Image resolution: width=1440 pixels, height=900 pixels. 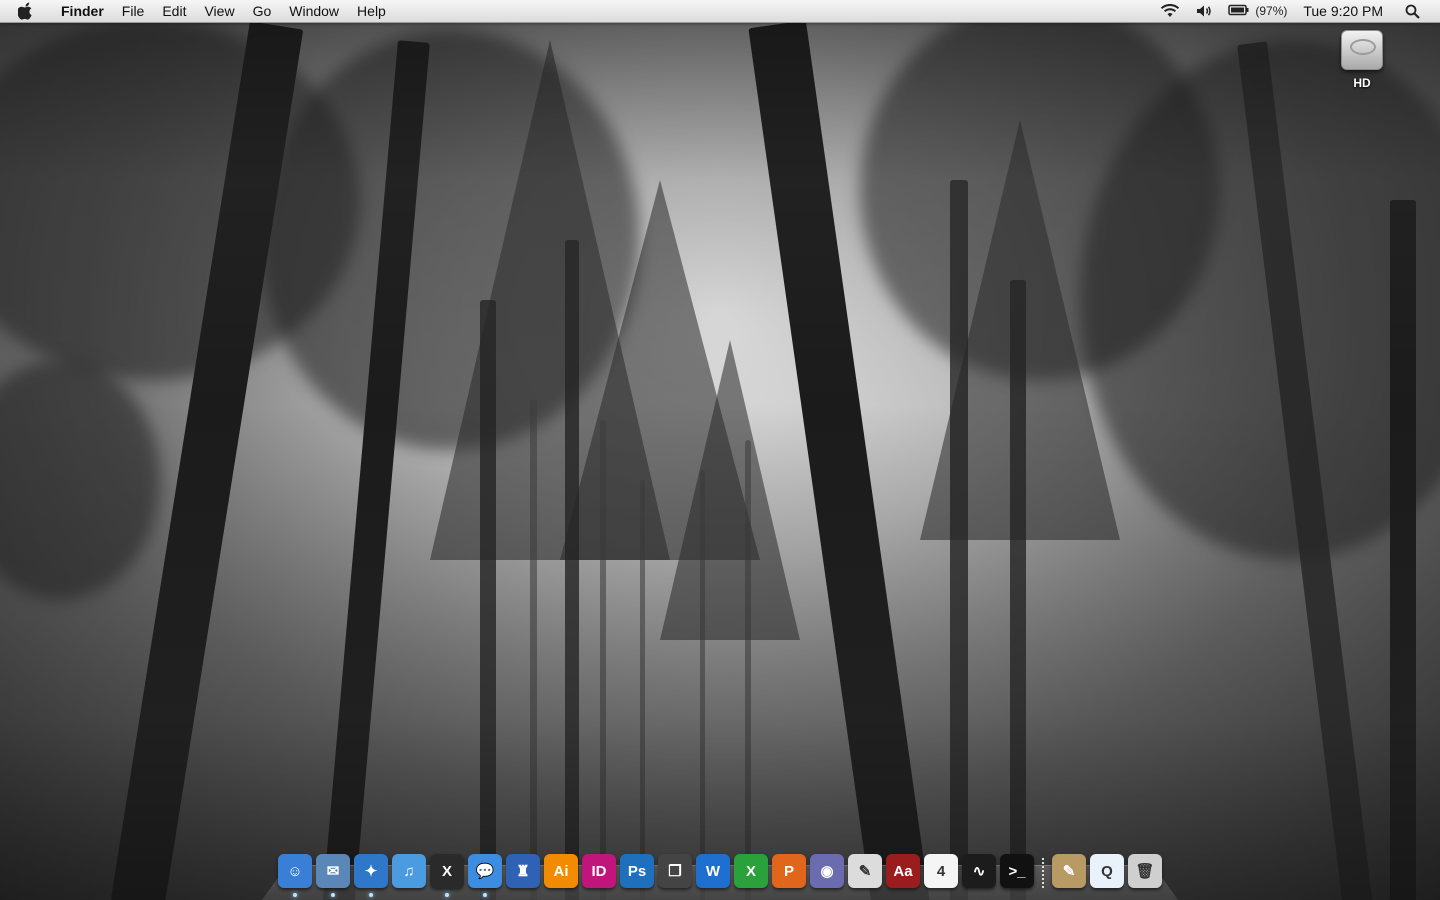 What do you see at coordinates (1271, 11) in the screenshot?
I see `battery-percent: (97%)` at bounding box center [1271, 11].